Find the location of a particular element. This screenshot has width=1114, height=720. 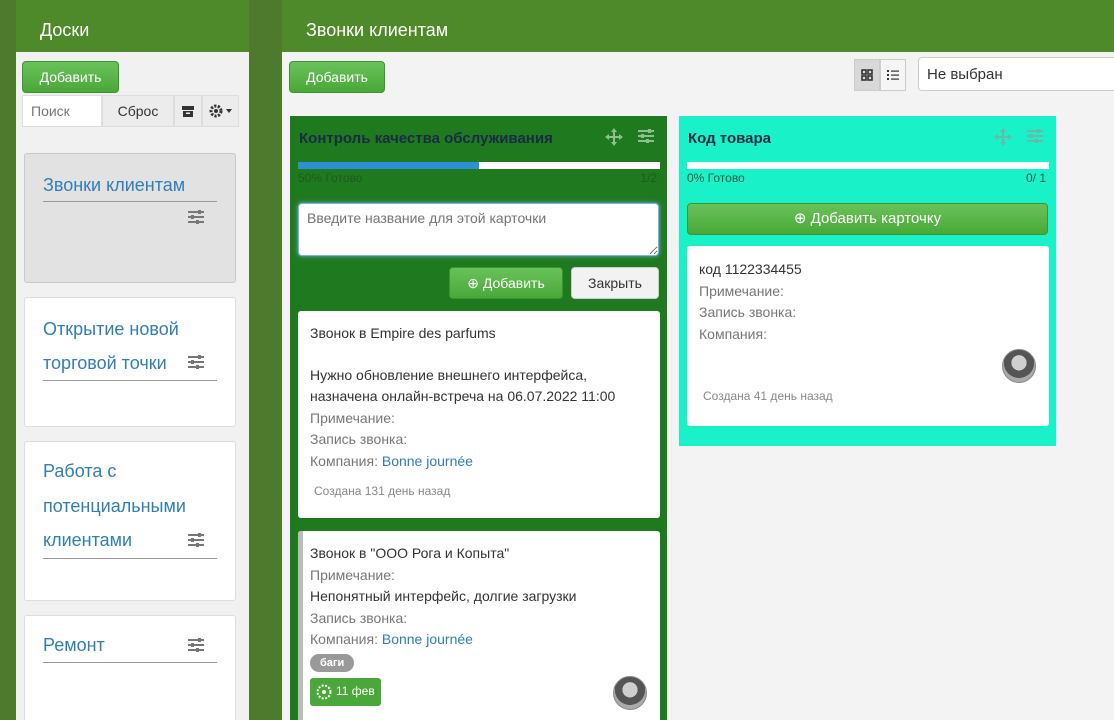

clock-icon is located at coordinates (324, 692).